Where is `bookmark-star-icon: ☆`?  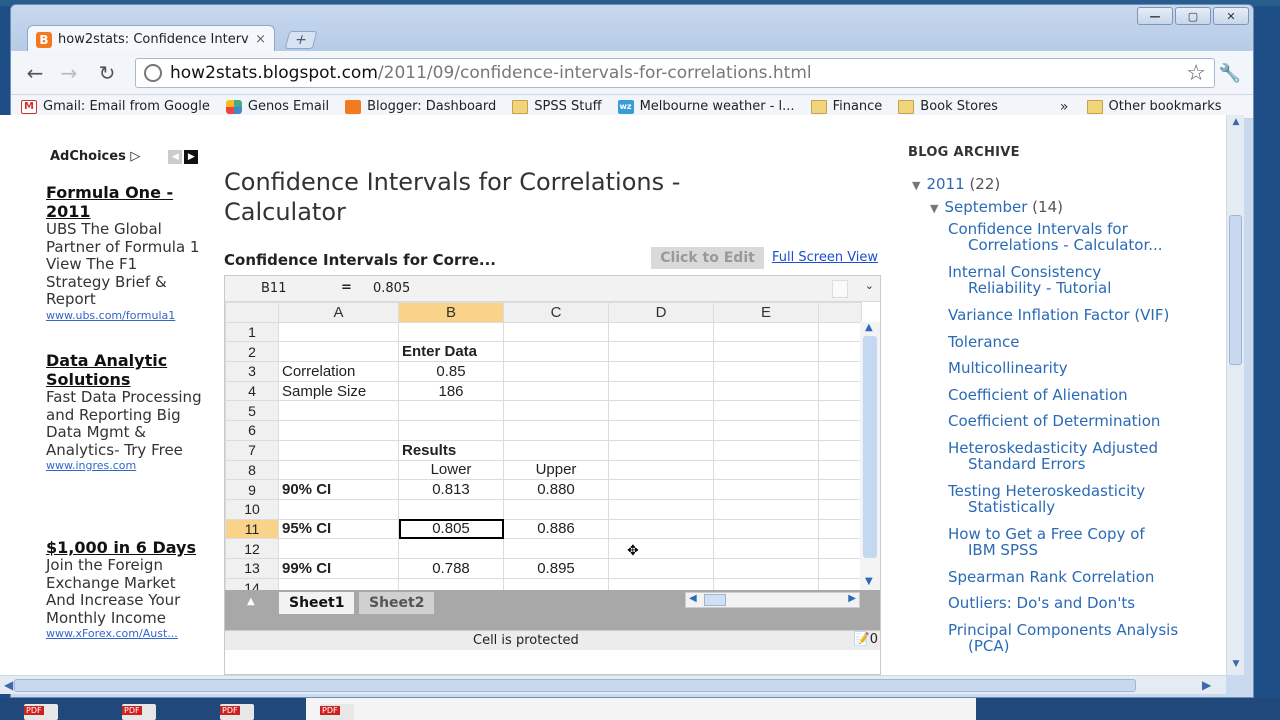 bookmark-star-icon: ☆ is located at coordinates (1196, 73).